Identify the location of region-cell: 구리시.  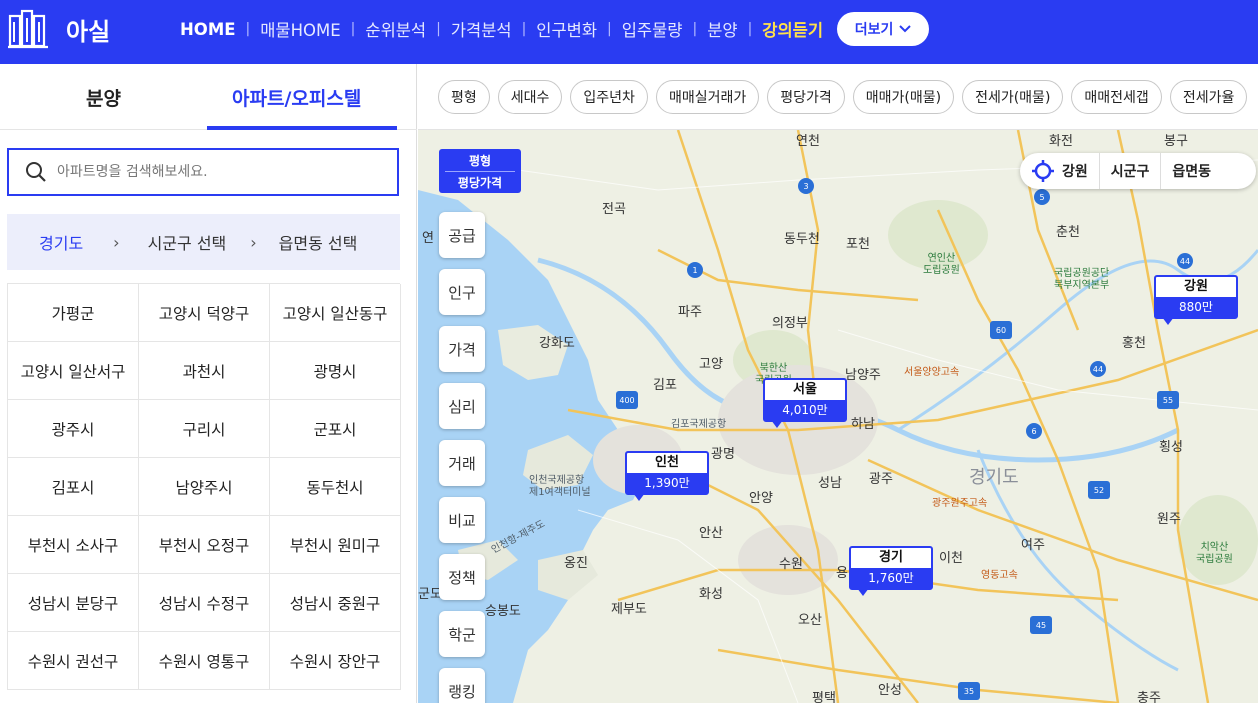
(204, 429).